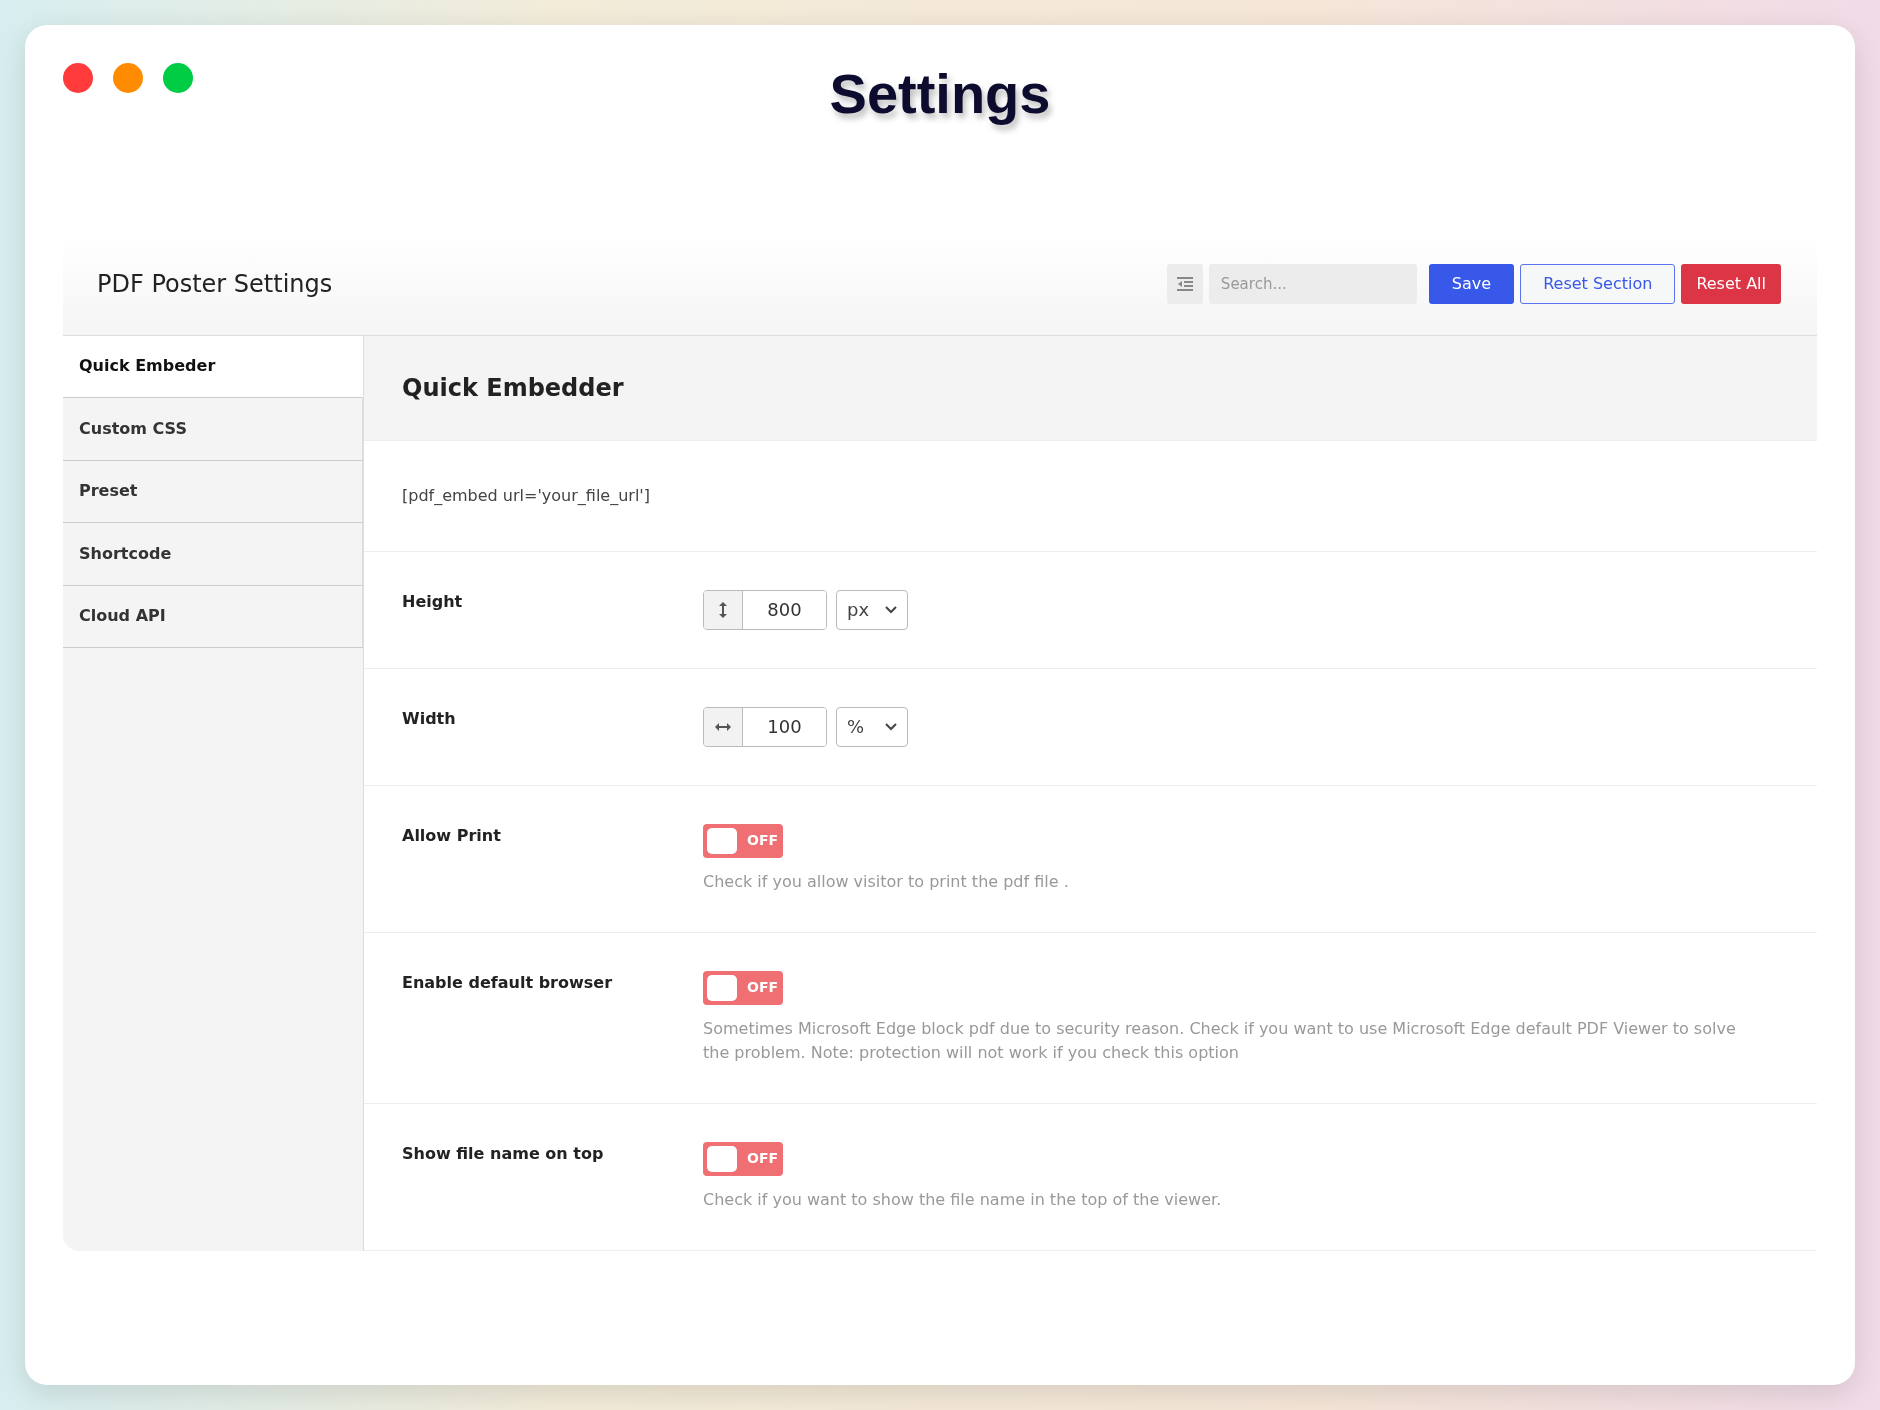 The image size is (1880, 1410). Describe the element at coordinates (962, 1199) in the screenshot. I see `field-description: Check if you want to show the file name in the top of the viewer.` at that location.